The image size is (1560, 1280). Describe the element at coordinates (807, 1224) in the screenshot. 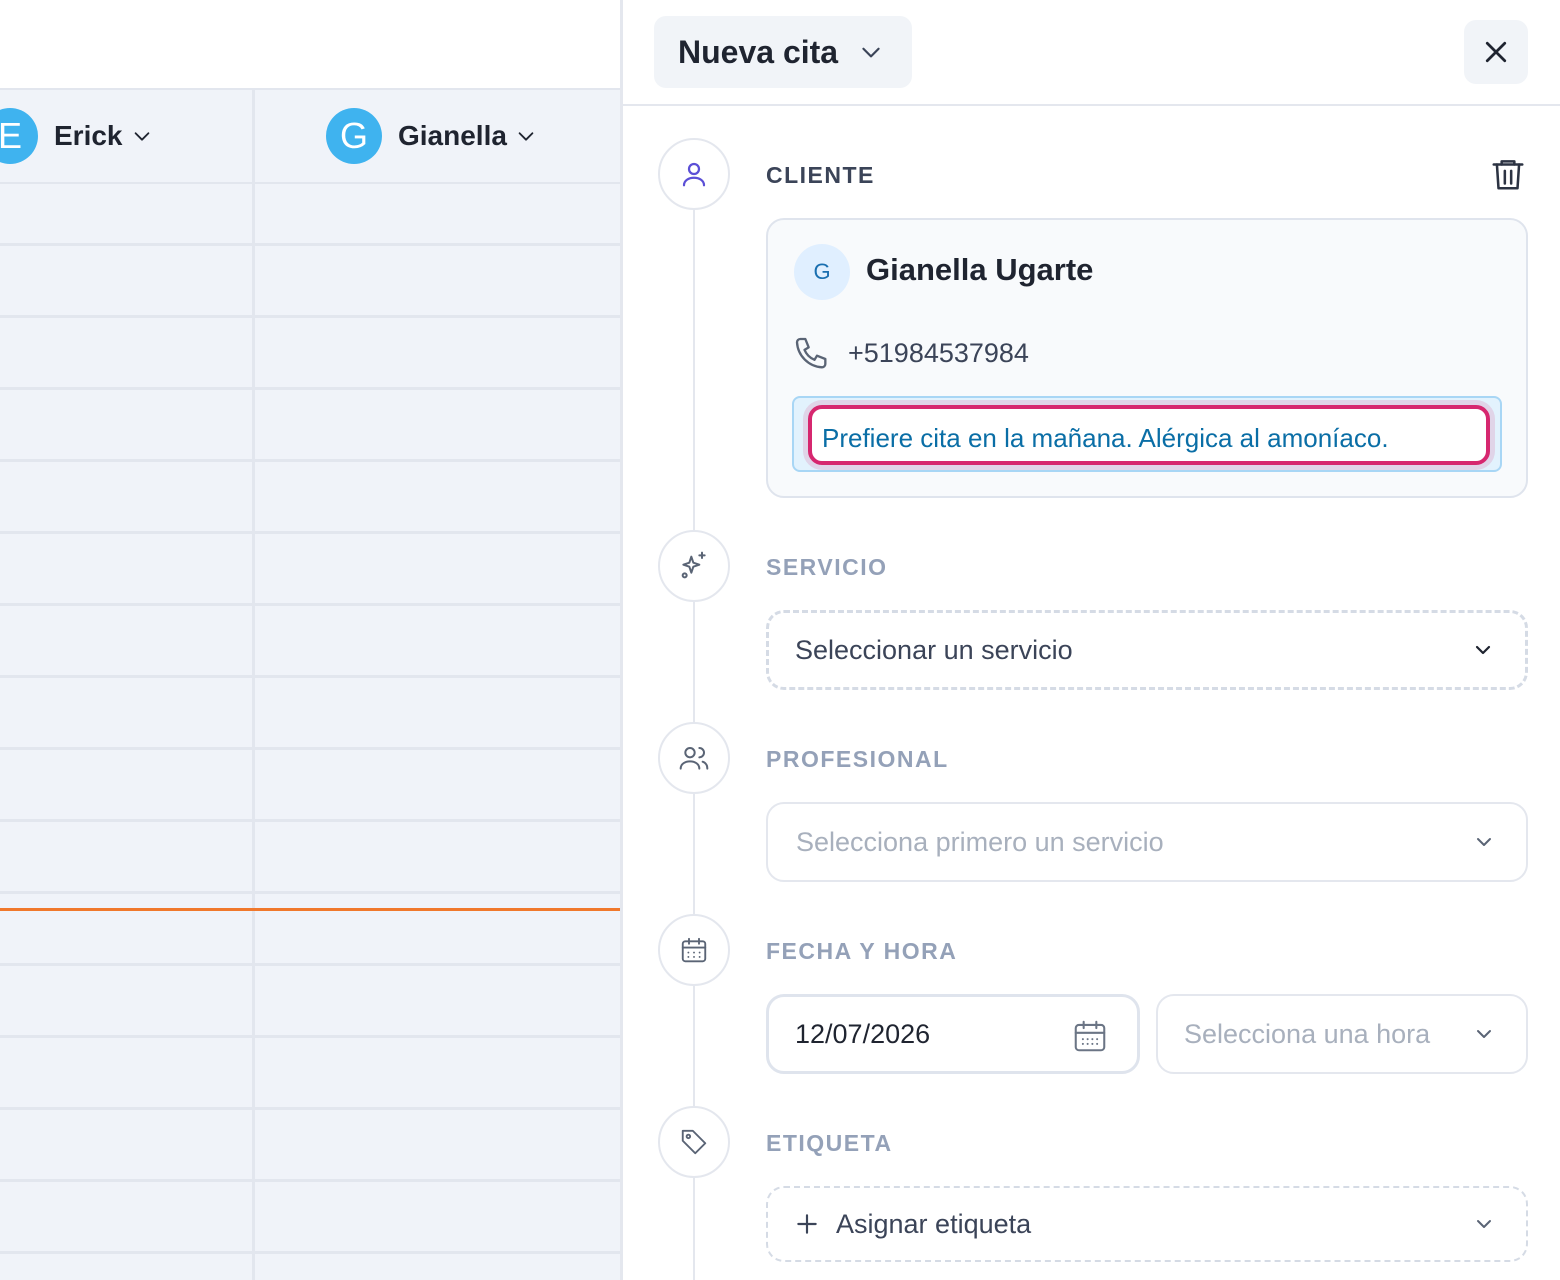

I see `plus-icon` at that location.